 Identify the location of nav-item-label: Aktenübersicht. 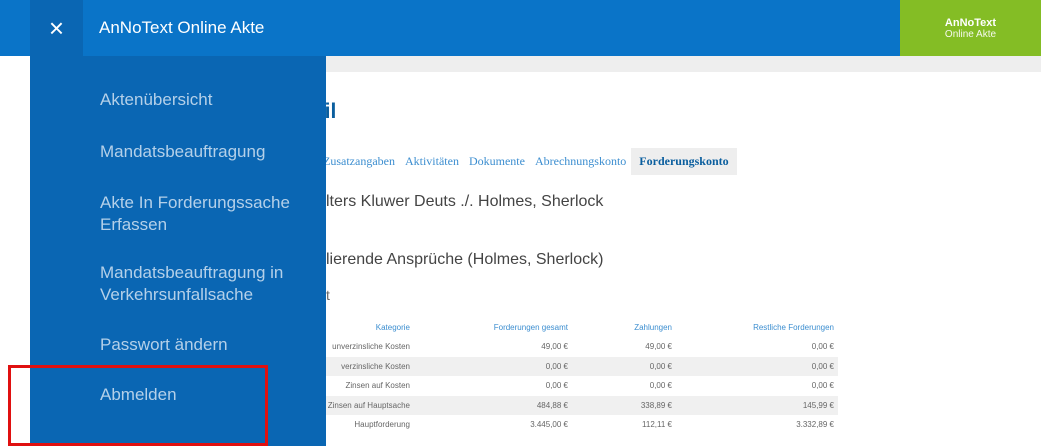
(156, 99).